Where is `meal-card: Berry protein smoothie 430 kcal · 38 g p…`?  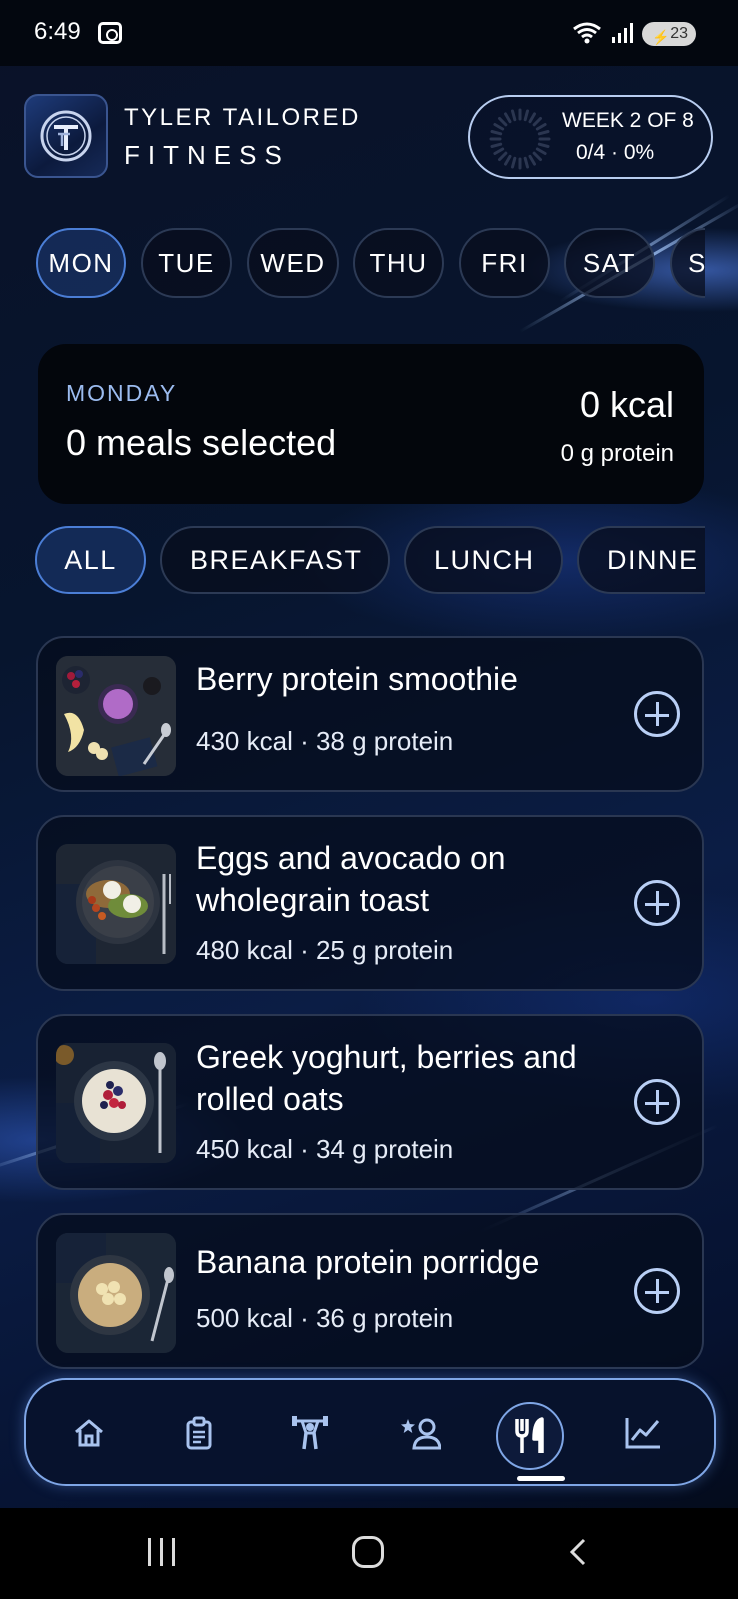 meal-card: Berry protein smoothie 430 kcal · 38 g p… is located at coordinates (370, 714).